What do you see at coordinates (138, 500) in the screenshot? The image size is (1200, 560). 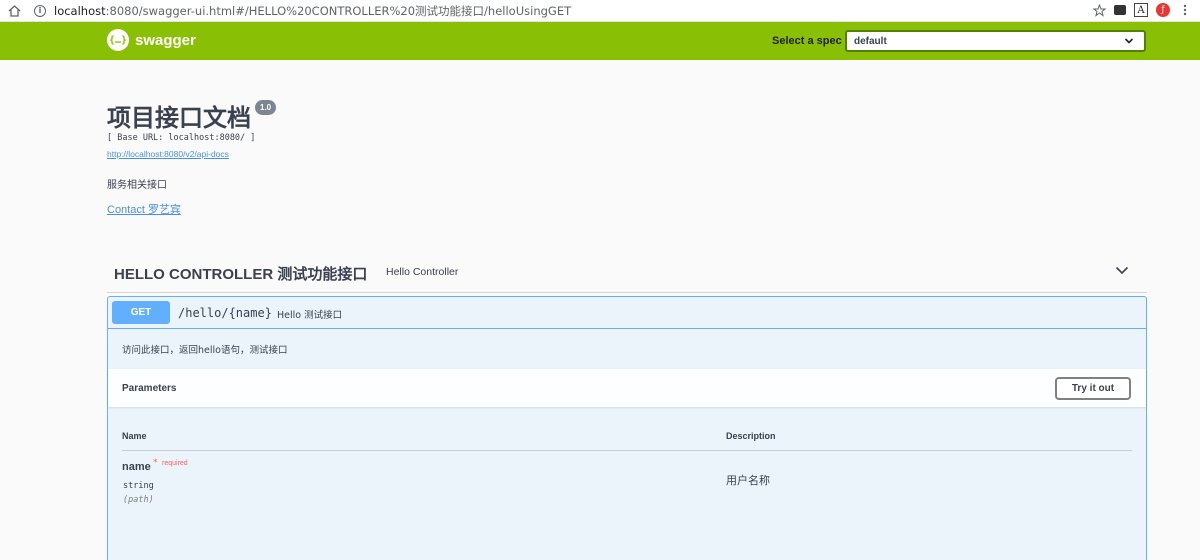 I see `parameter-location: (path)` at bounding box center [138, 500].